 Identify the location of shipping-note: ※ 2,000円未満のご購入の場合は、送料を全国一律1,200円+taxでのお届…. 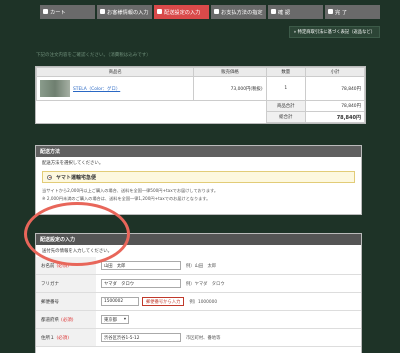
(126, 198).